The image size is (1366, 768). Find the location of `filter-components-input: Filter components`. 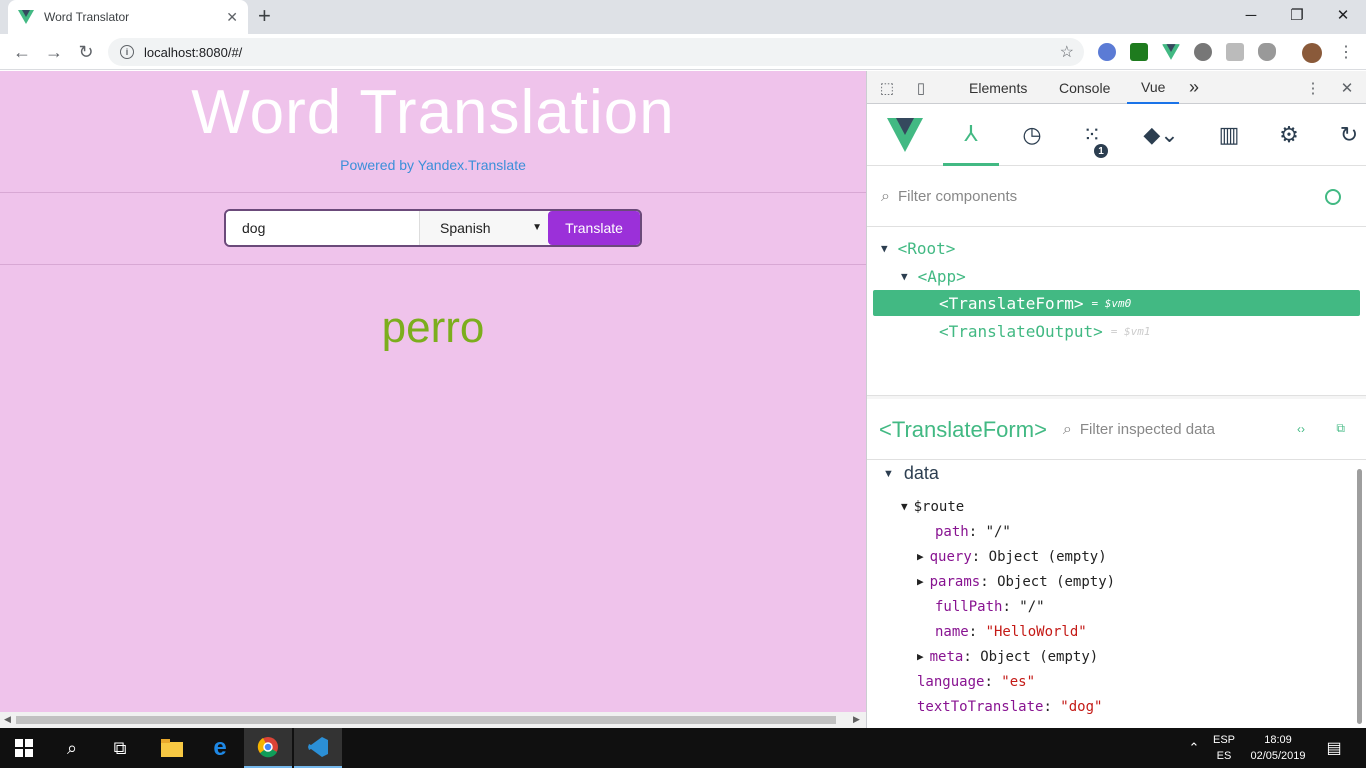

filter-components-input: Filter components is located at coordinates (957, 196).